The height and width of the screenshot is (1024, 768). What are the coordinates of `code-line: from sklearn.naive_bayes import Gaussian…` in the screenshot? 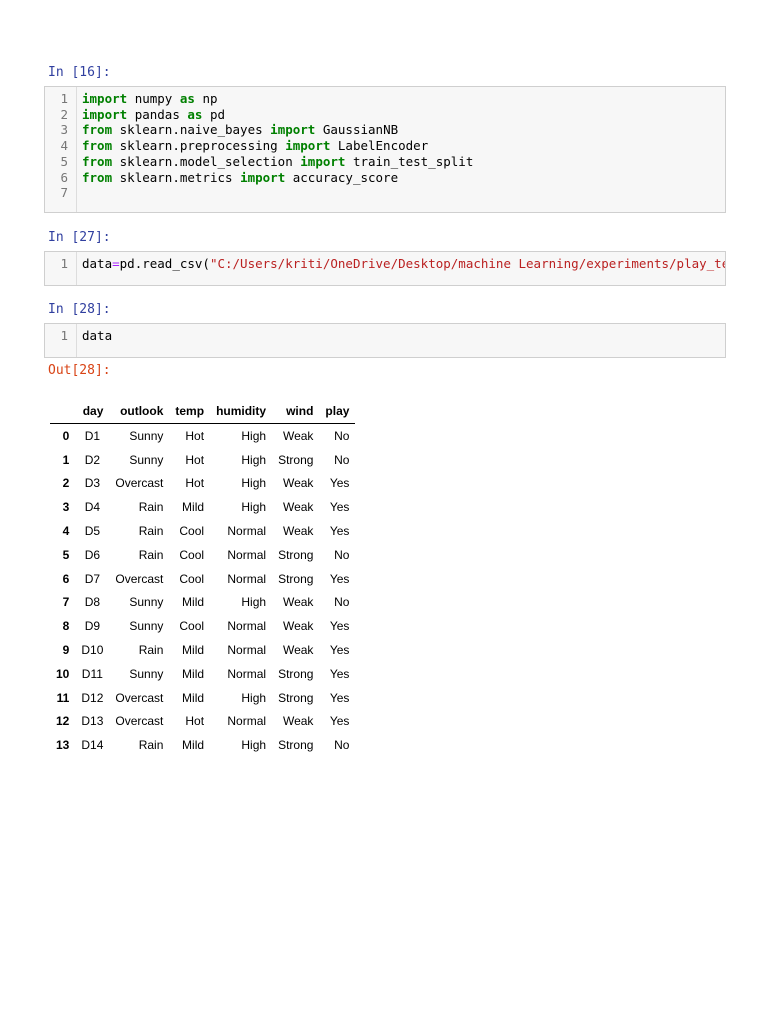 It's located at (403, 130).